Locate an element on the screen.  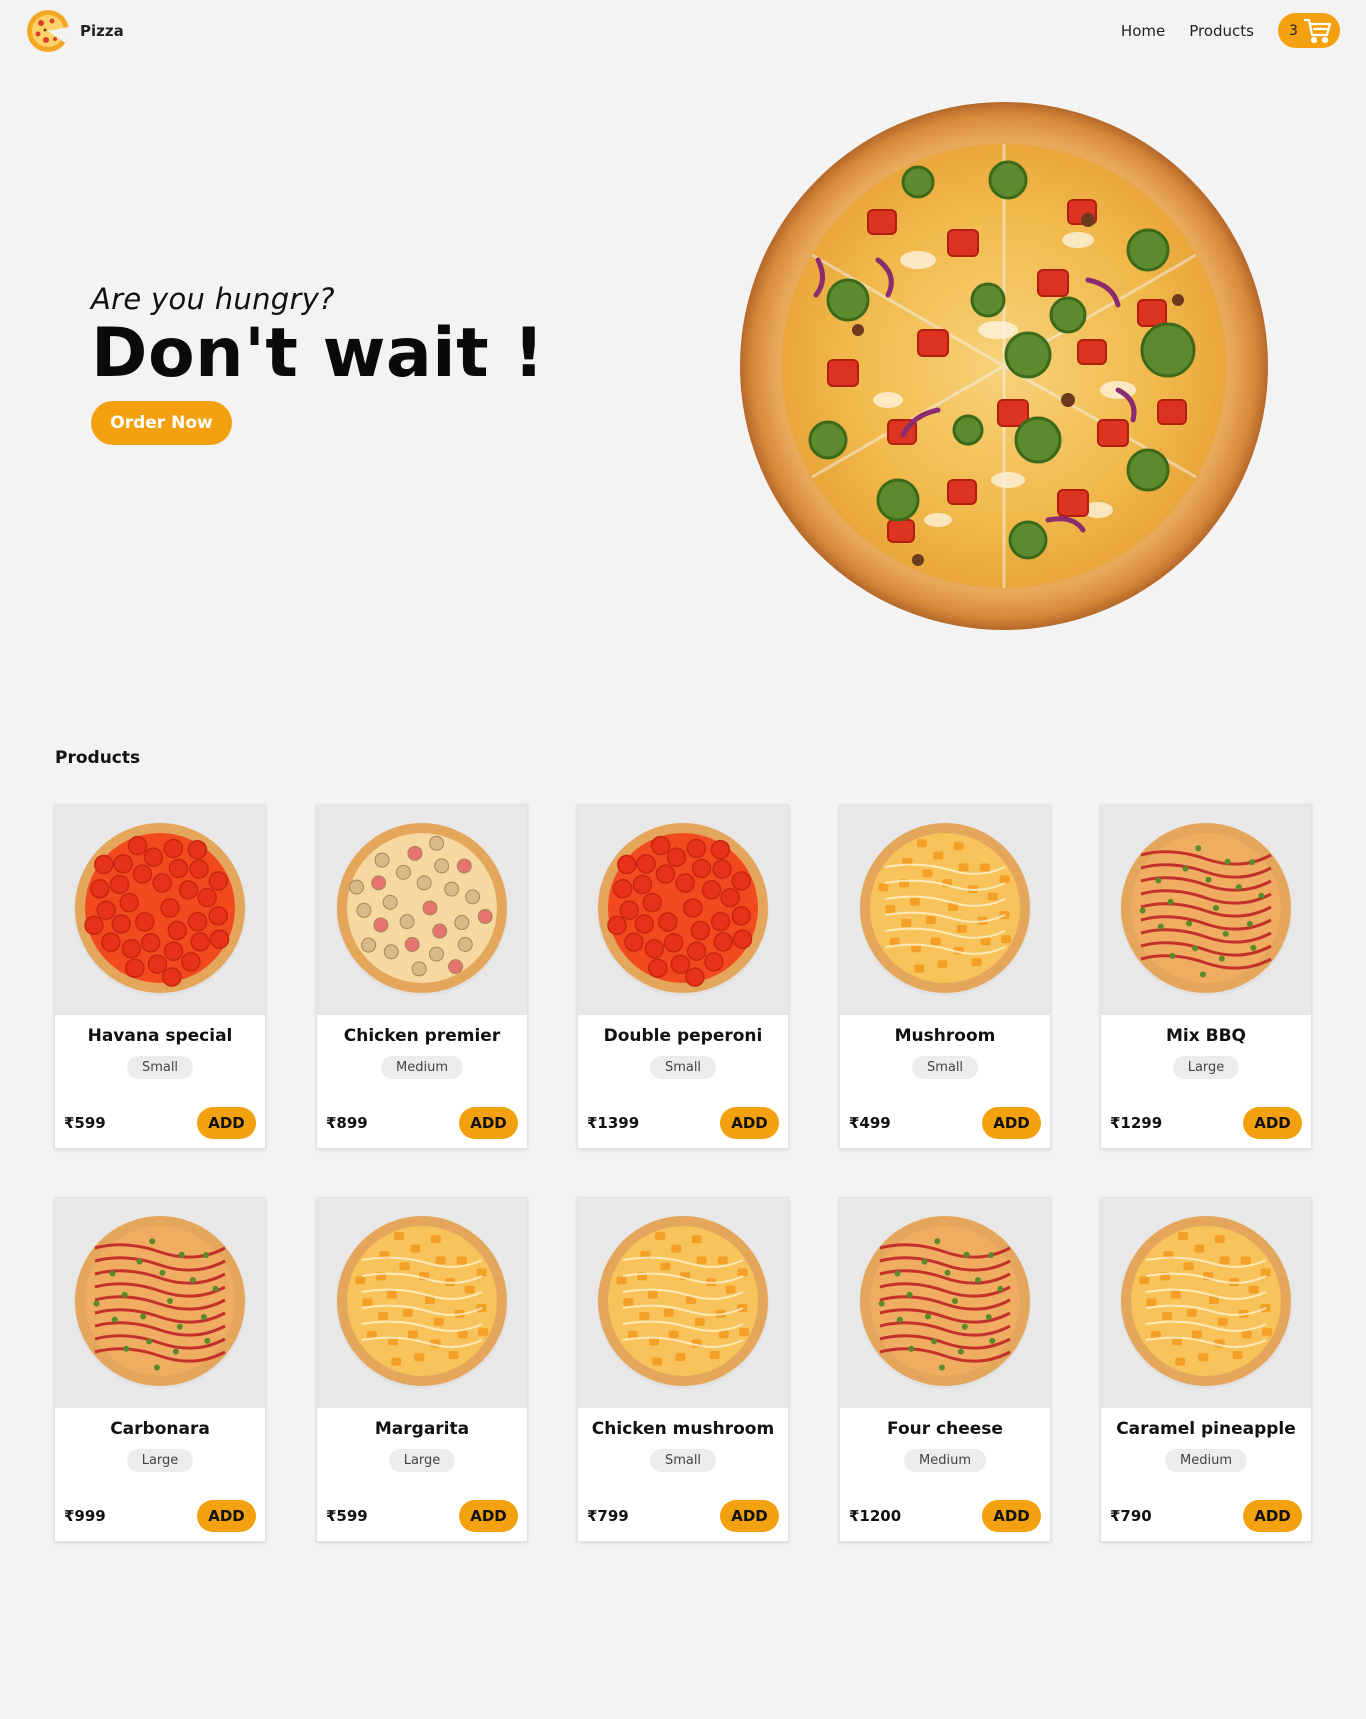
product-price: ₹790 is located at coordinates (1131, 1516).